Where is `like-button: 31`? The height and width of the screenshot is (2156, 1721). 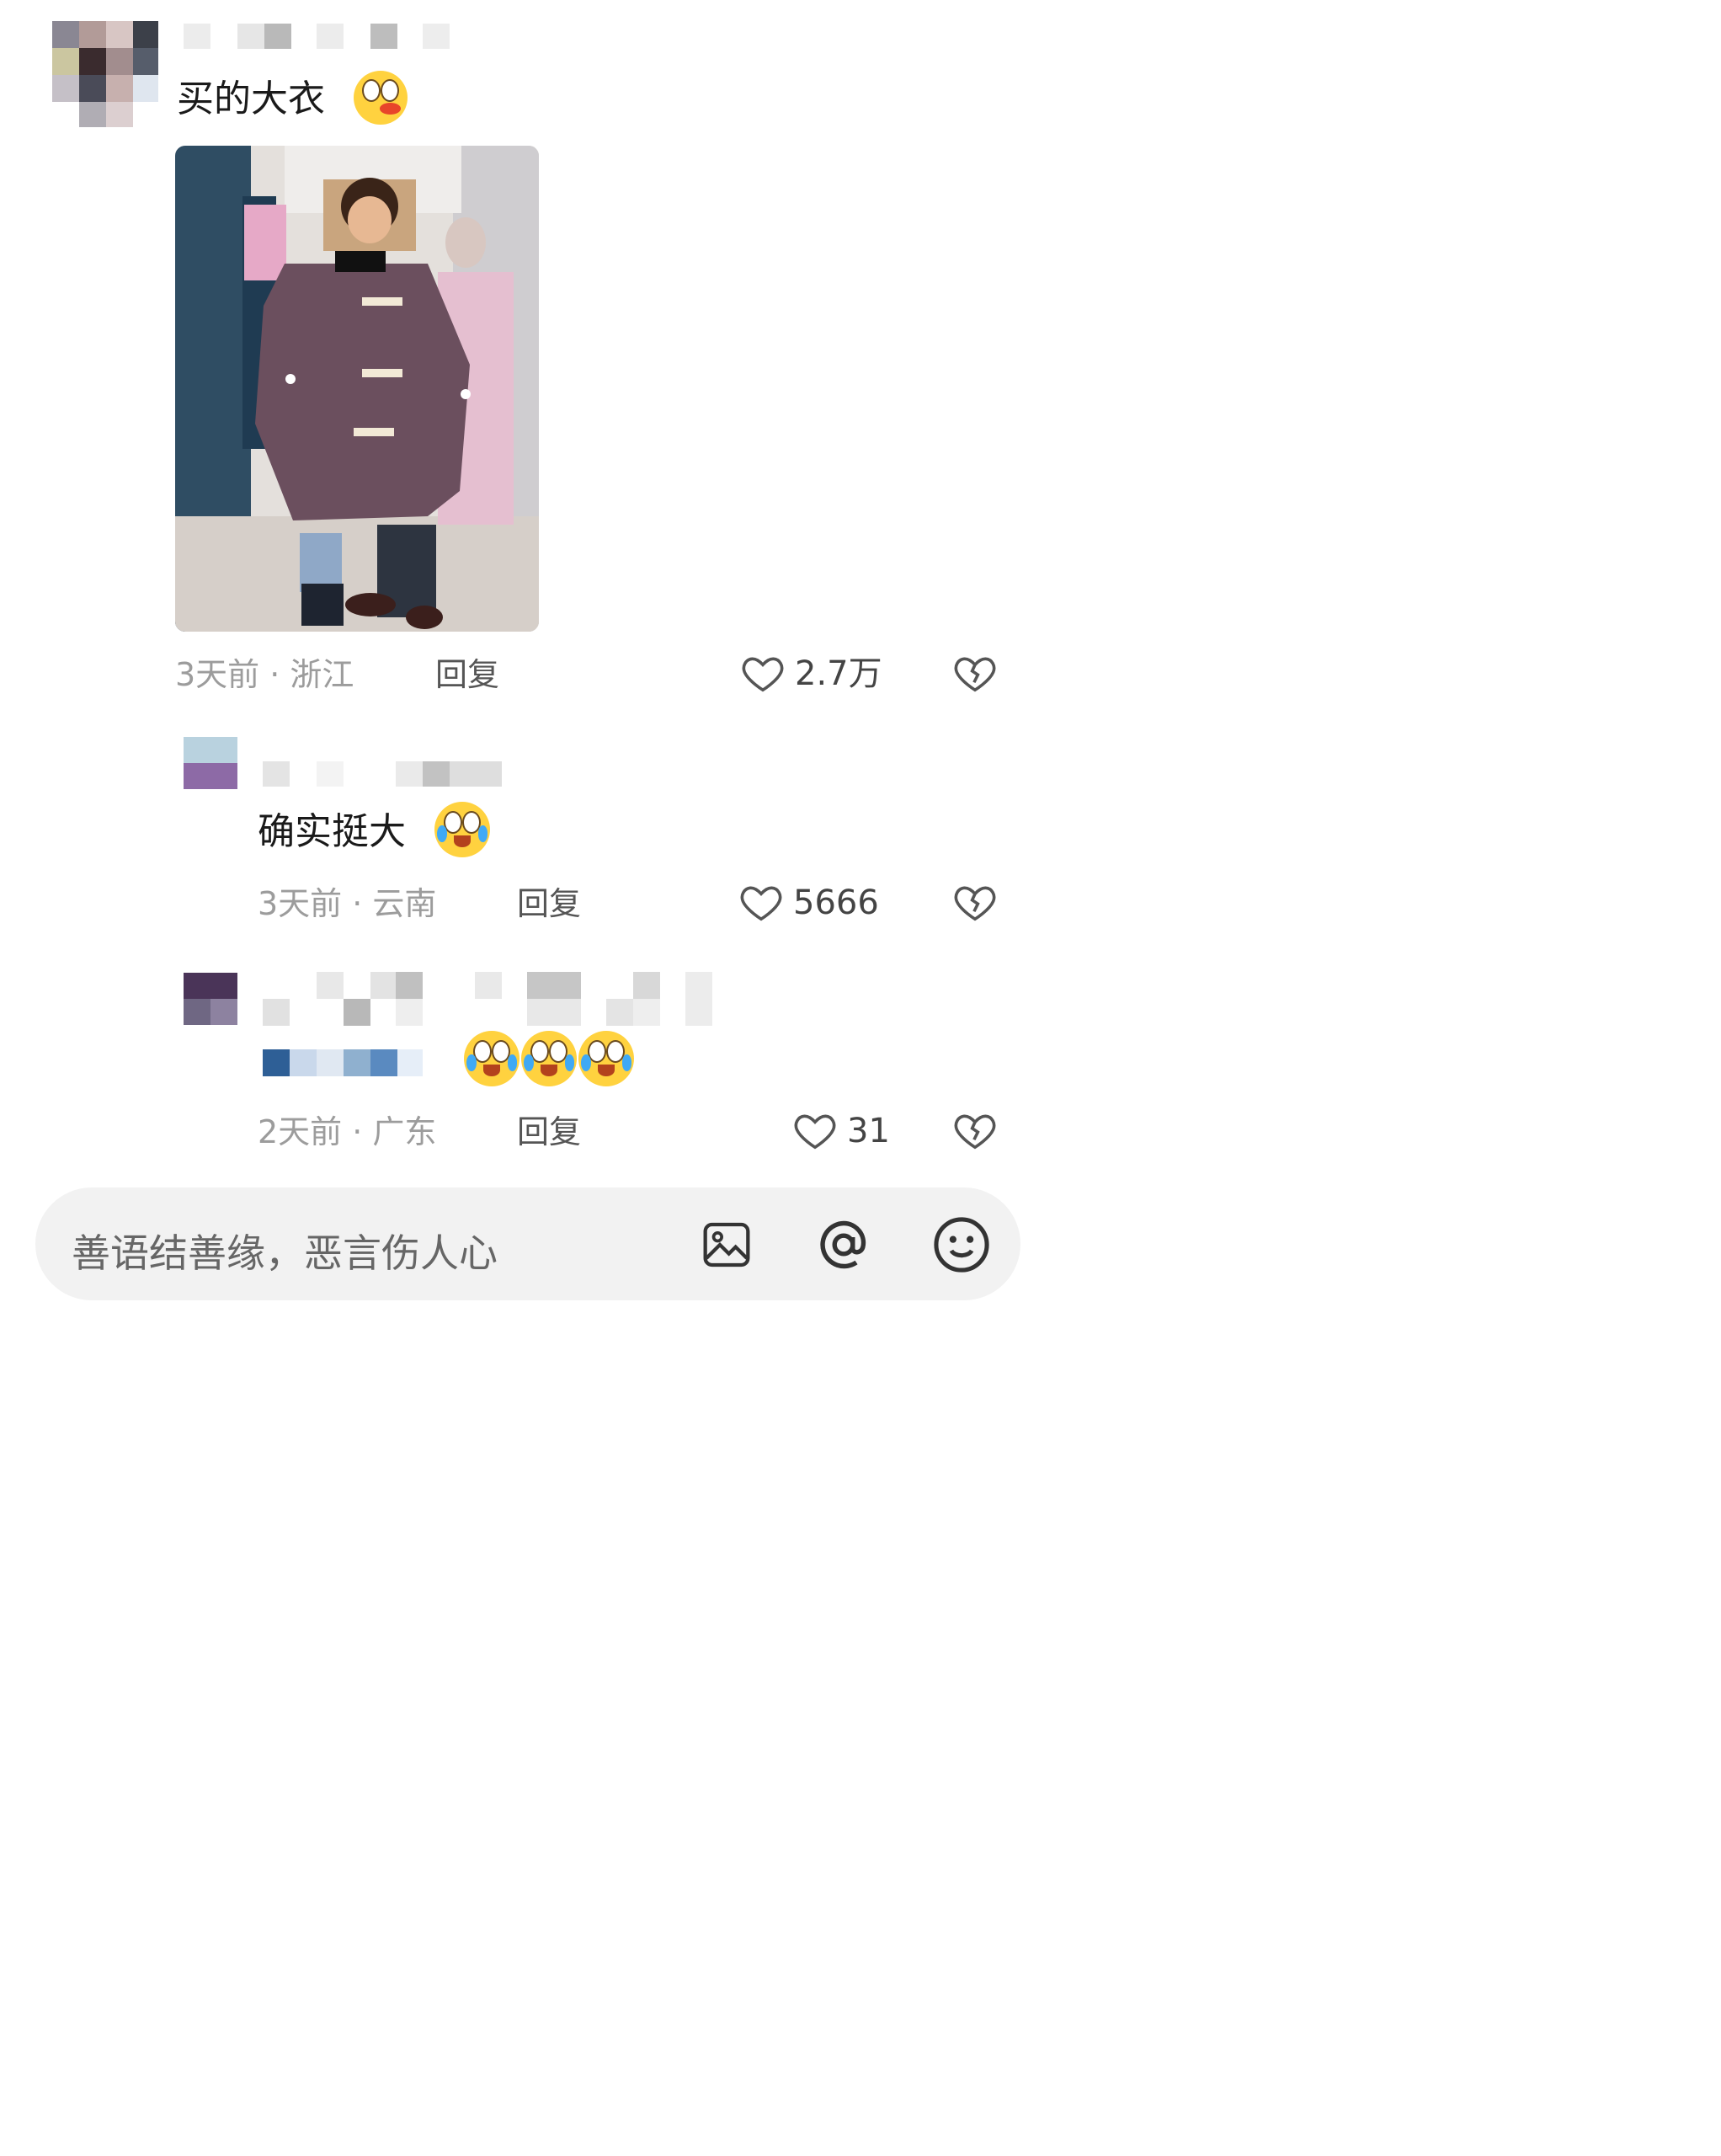
like-button: 31 is located at coordinates (841, 1130).